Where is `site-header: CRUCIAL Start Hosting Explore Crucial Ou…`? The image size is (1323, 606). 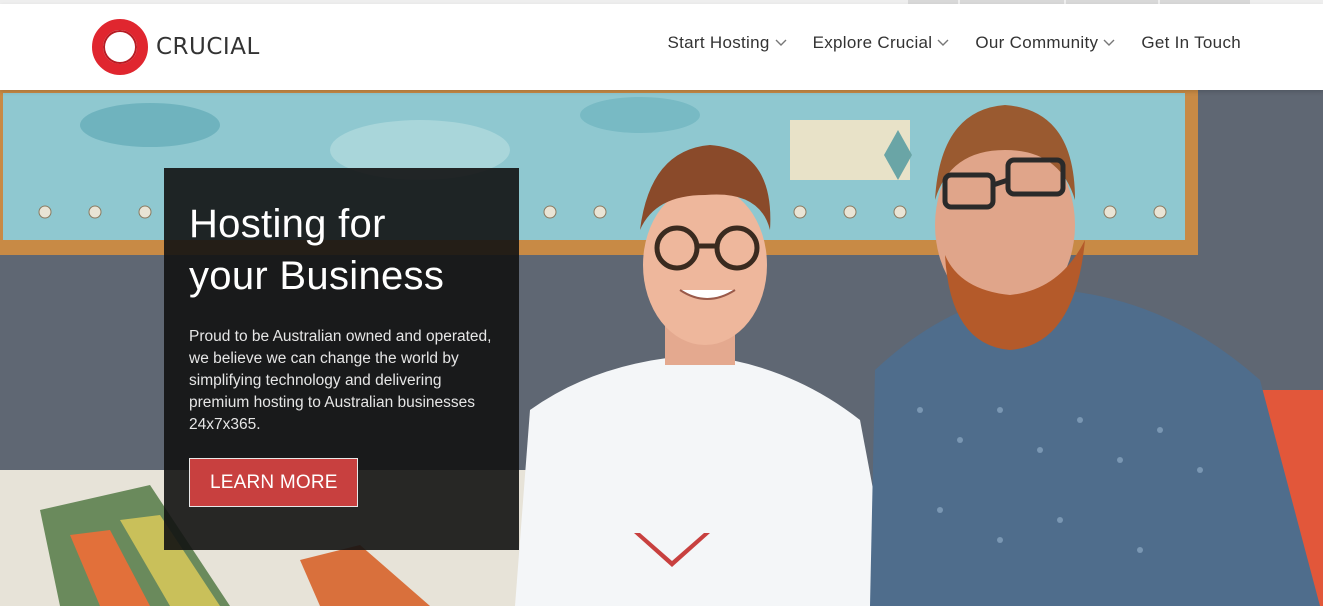
site-header: CRUCIAL Start Hosting Explore Crucial Ou… is located at coordinates (661, 47).